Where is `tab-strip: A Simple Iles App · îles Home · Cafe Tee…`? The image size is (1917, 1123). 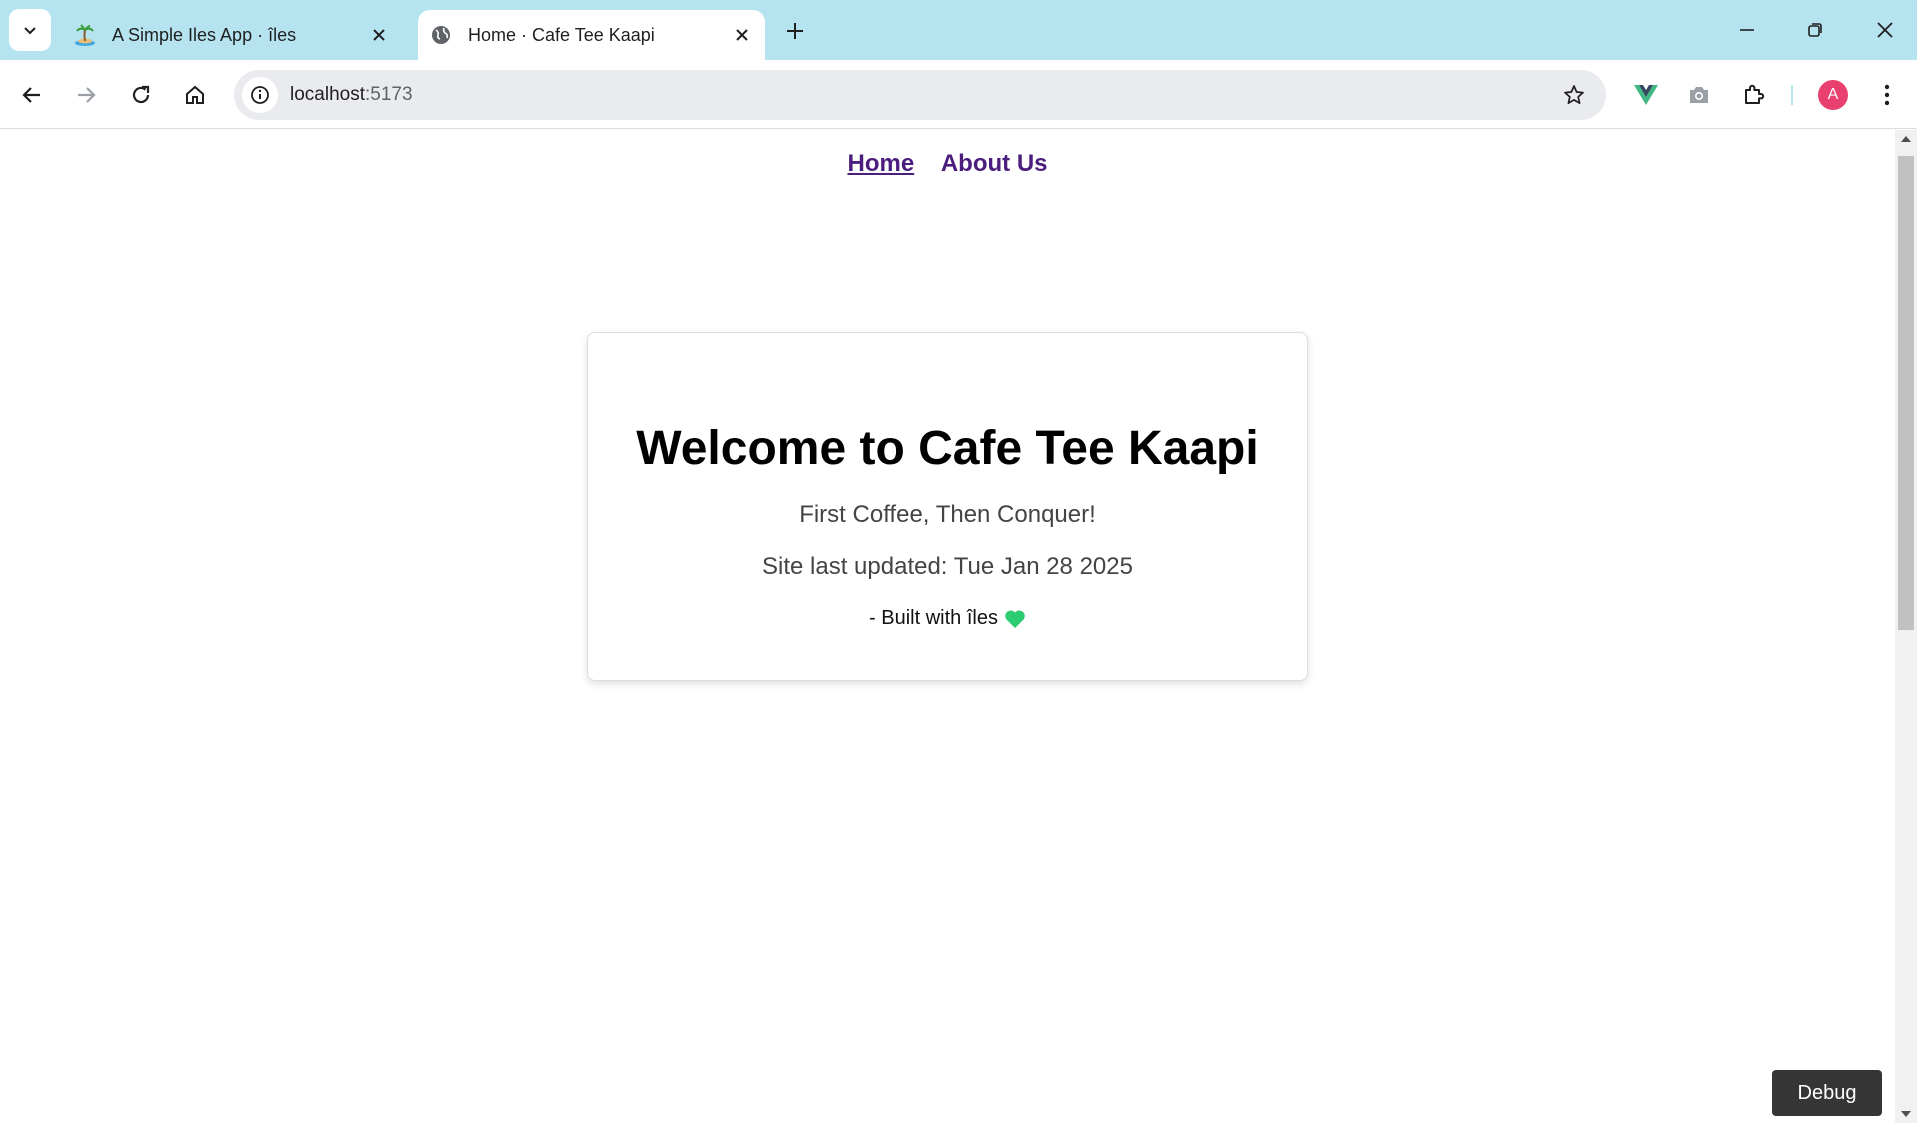
tab-strip: A Simple Iles App · îles Home · Cafe Tee… is located at coordinates (958, 30).